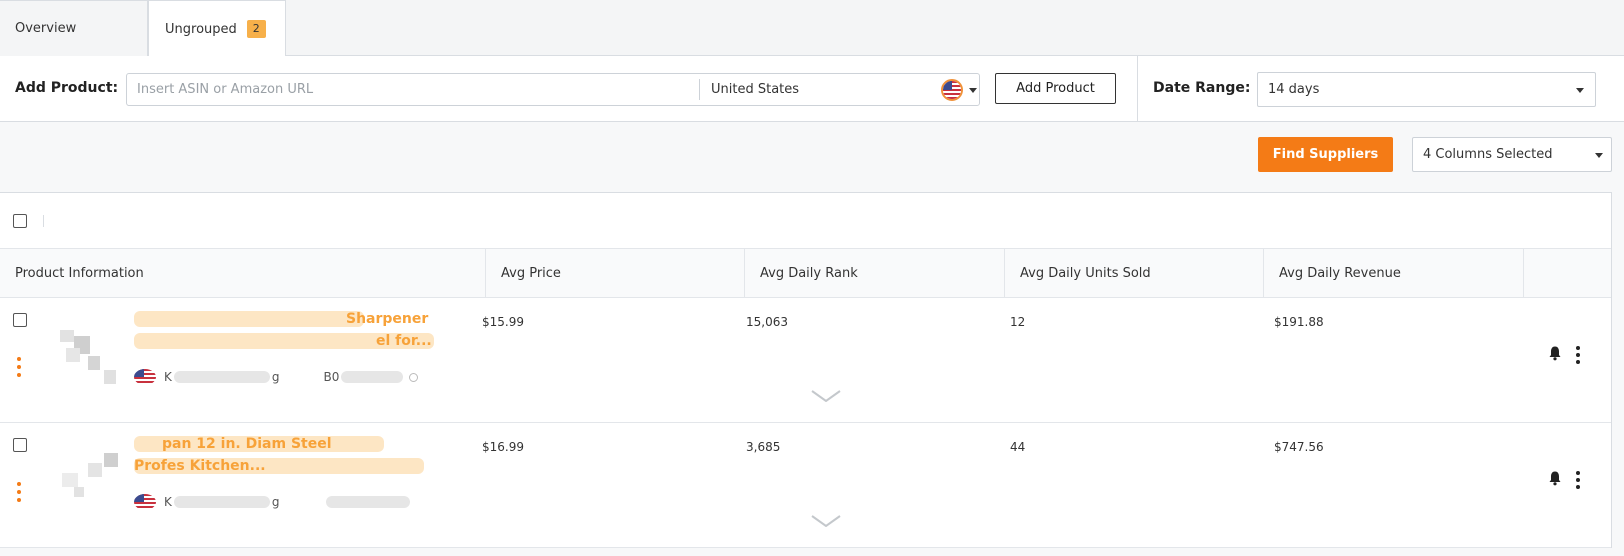  What do you see at coordinates (20, 221) in the screenshot?
I see `select-all-checkbox` at bounding box center [20, 221].